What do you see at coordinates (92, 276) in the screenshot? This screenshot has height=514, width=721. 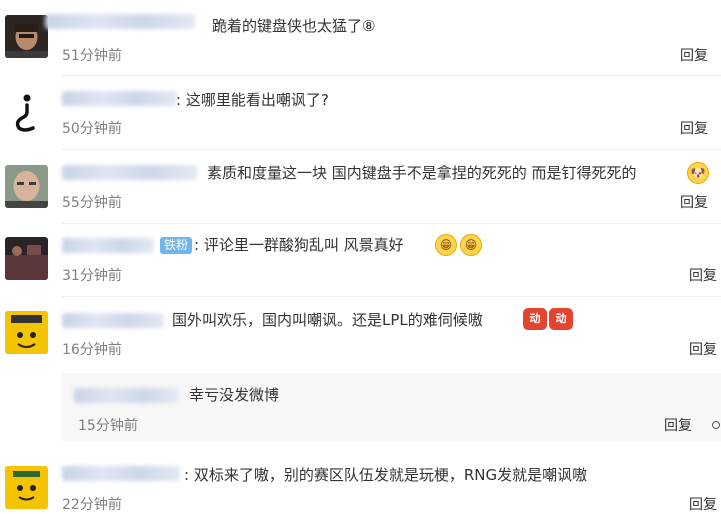 I see `comment-time: 31分钟前` at bounding box center [92, 276].